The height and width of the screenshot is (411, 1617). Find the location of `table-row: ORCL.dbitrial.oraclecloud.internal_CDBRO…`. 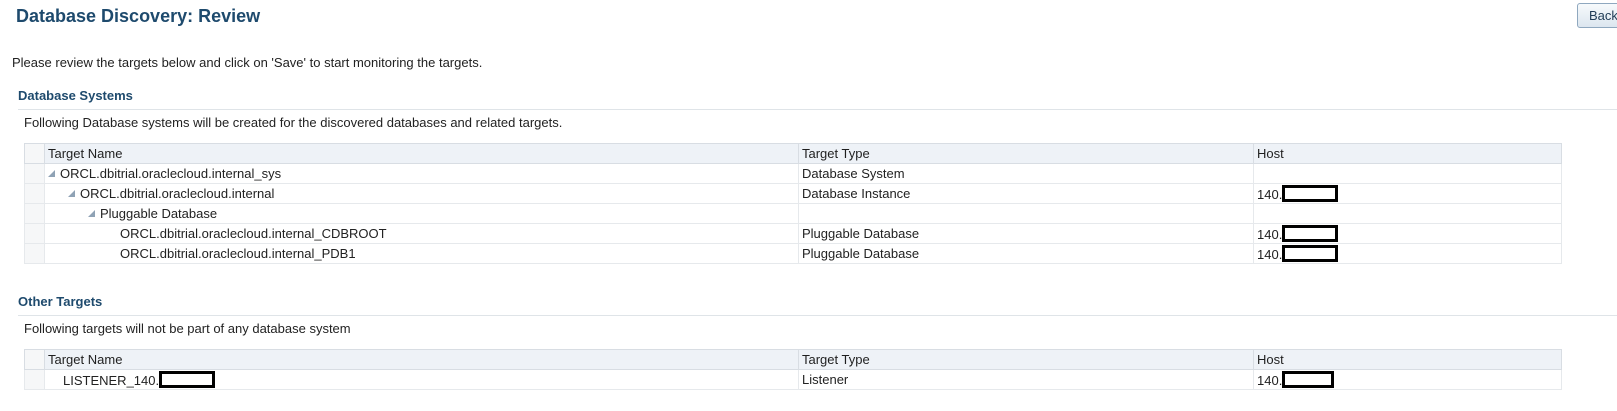

table-row: ORCL.dbitrial.oraclecloud.internal_CDBRO… is located at coordinates (793, 233).